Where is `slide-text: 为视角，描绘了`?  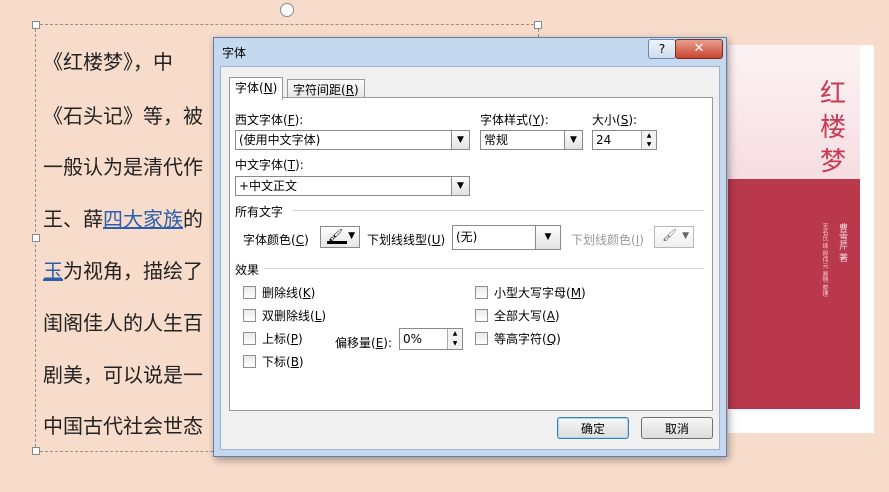 slide-text: 为视角，描绘了 is located at coordinates (133, 271).